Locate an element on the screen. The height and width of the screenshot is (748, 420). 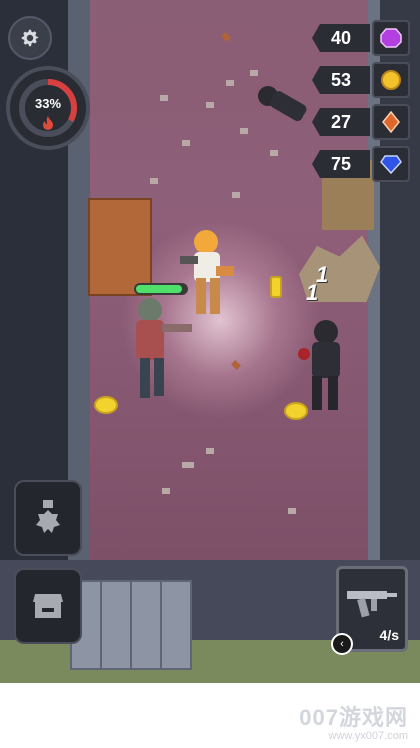
blue-gem-icon is located at coordinates (391, 165).